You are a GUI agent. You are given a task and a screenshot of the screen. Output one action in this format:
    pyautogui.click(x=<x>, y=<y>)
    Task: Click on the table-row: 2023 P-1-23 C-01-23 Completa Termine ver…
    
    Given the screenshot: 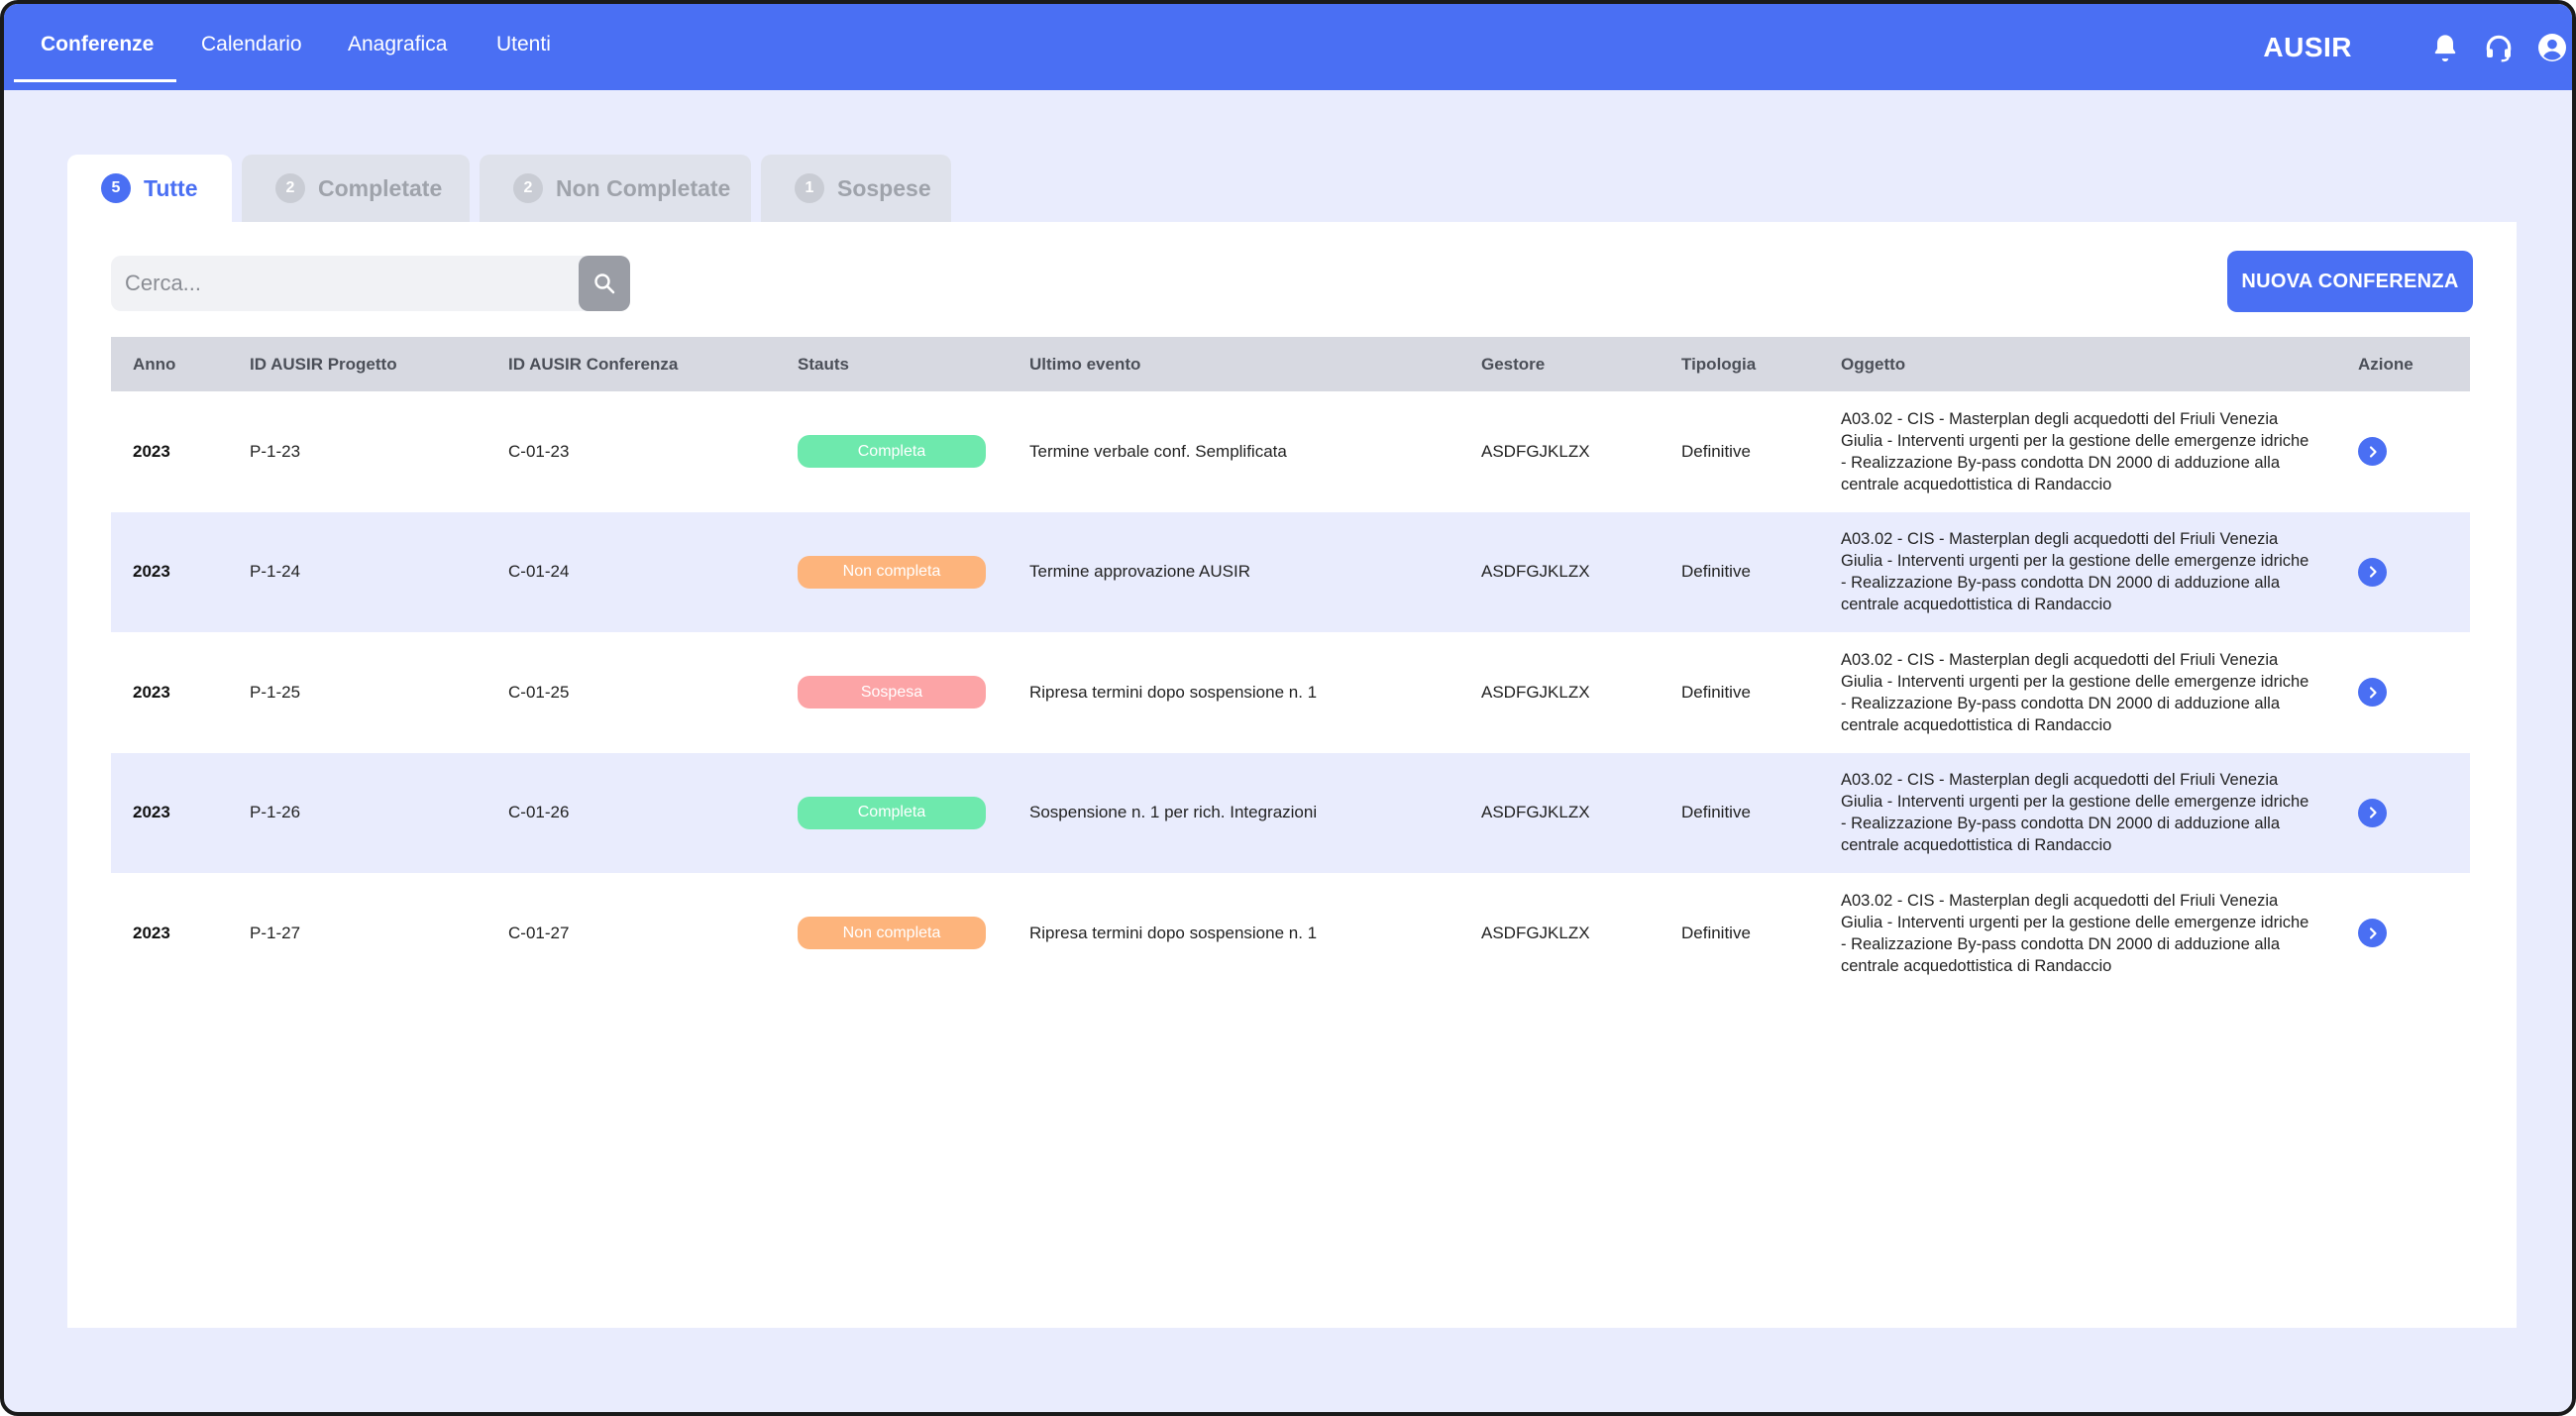 What is the action you would take?
    pyautogui.click(x=1290, y=452)
    